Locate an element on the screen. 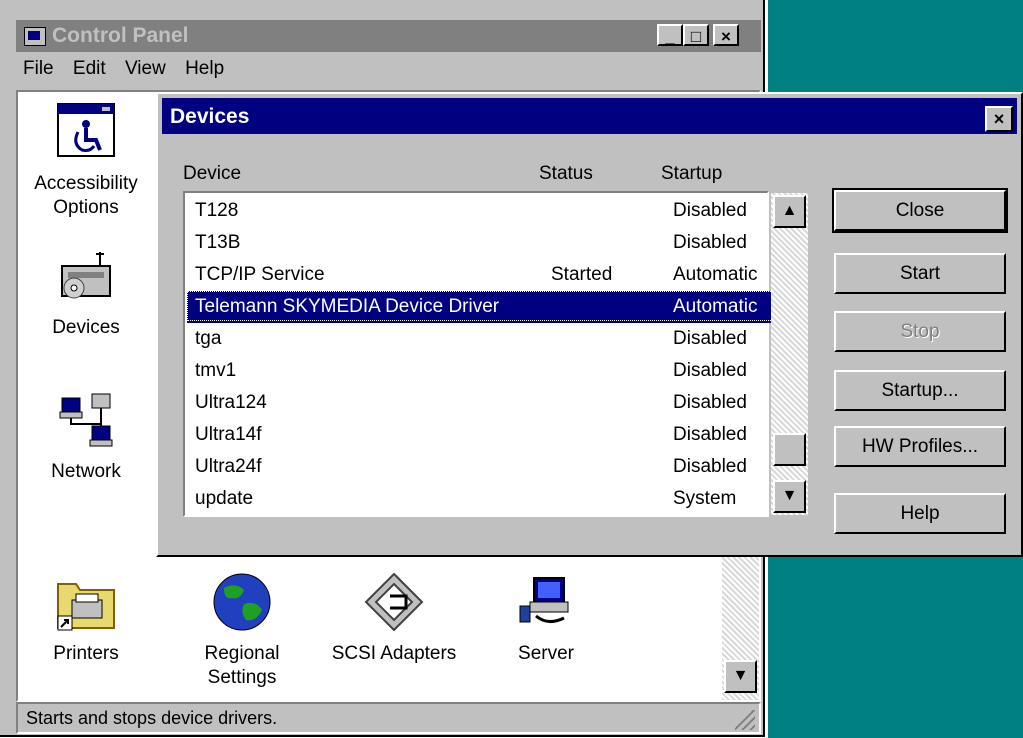 This screenshot has width=1023, height=738. device-name-cell: Telemann SKYMEDIA Device Driver is located at coordinates (347, 306).